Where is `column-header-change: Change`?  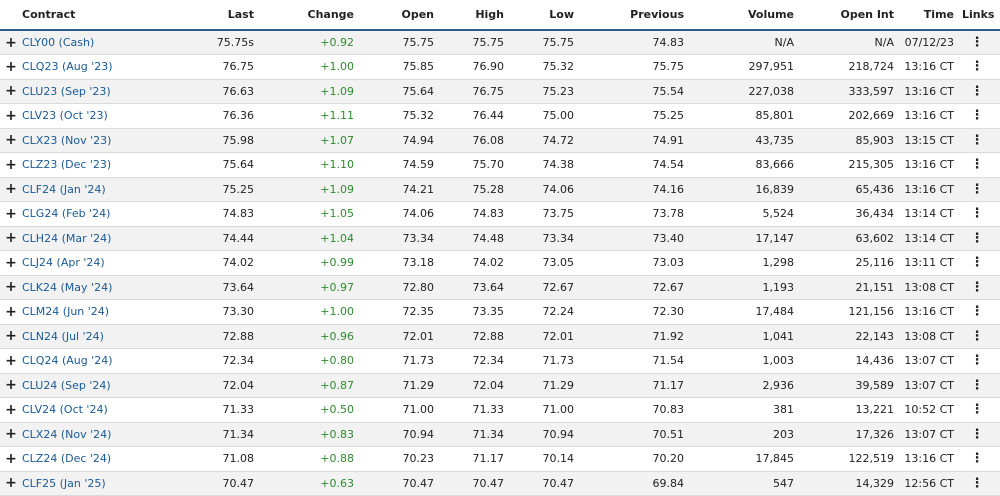 column-header-change: Change is located at coordinates (312, 15).